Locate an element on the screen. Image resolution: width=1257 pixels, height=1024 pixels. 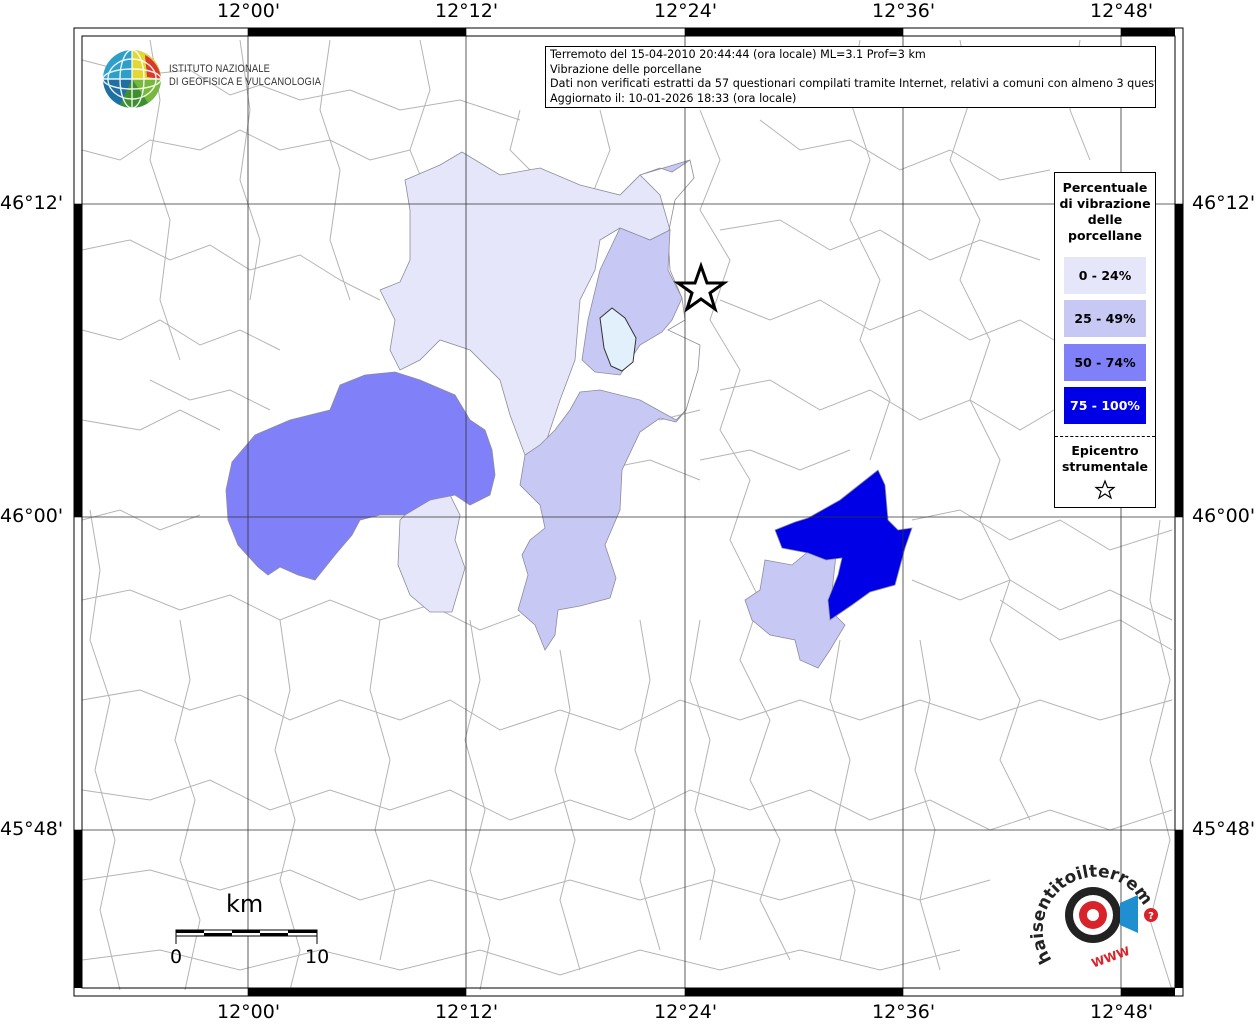
legend-title-line: porcellane is located at coordinates (1105, 235).